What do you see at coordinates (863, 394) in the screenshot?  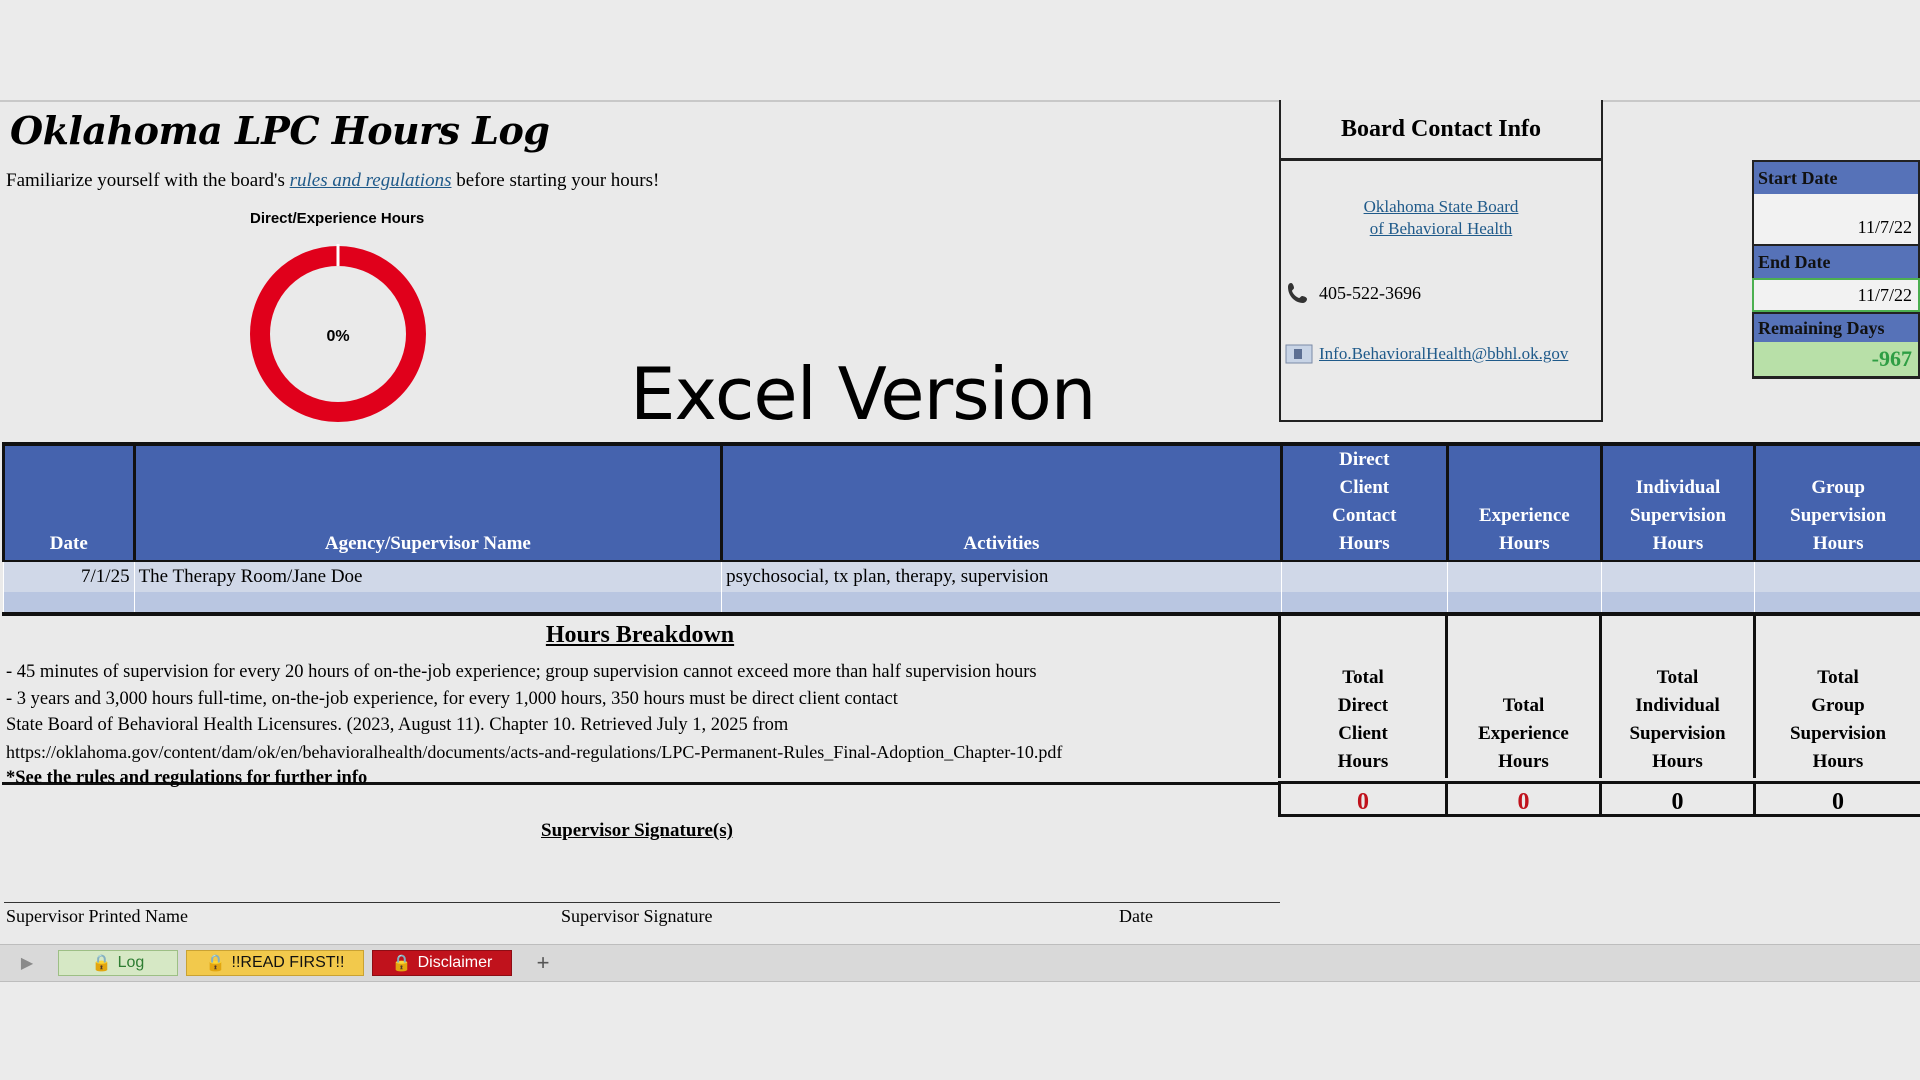 I see `excel-version-label: Excel Version` at bounding box center [863, 394].